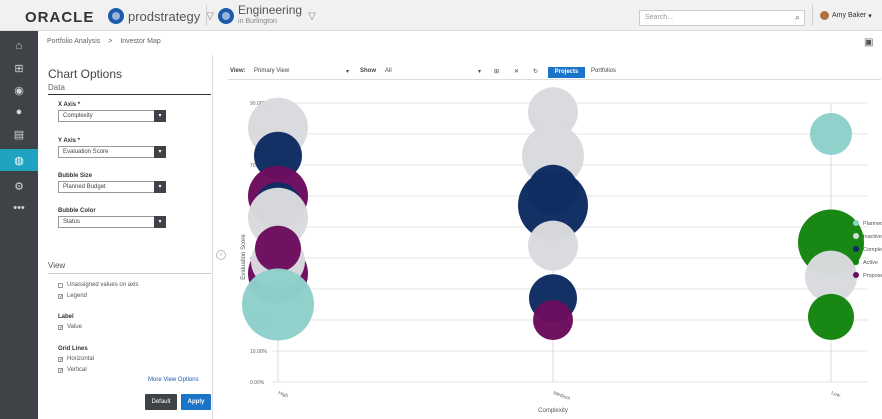  Describe the element at coordinates (69, 105) in the screenshot. I see `x-axis-label: X Axis *` at that location.